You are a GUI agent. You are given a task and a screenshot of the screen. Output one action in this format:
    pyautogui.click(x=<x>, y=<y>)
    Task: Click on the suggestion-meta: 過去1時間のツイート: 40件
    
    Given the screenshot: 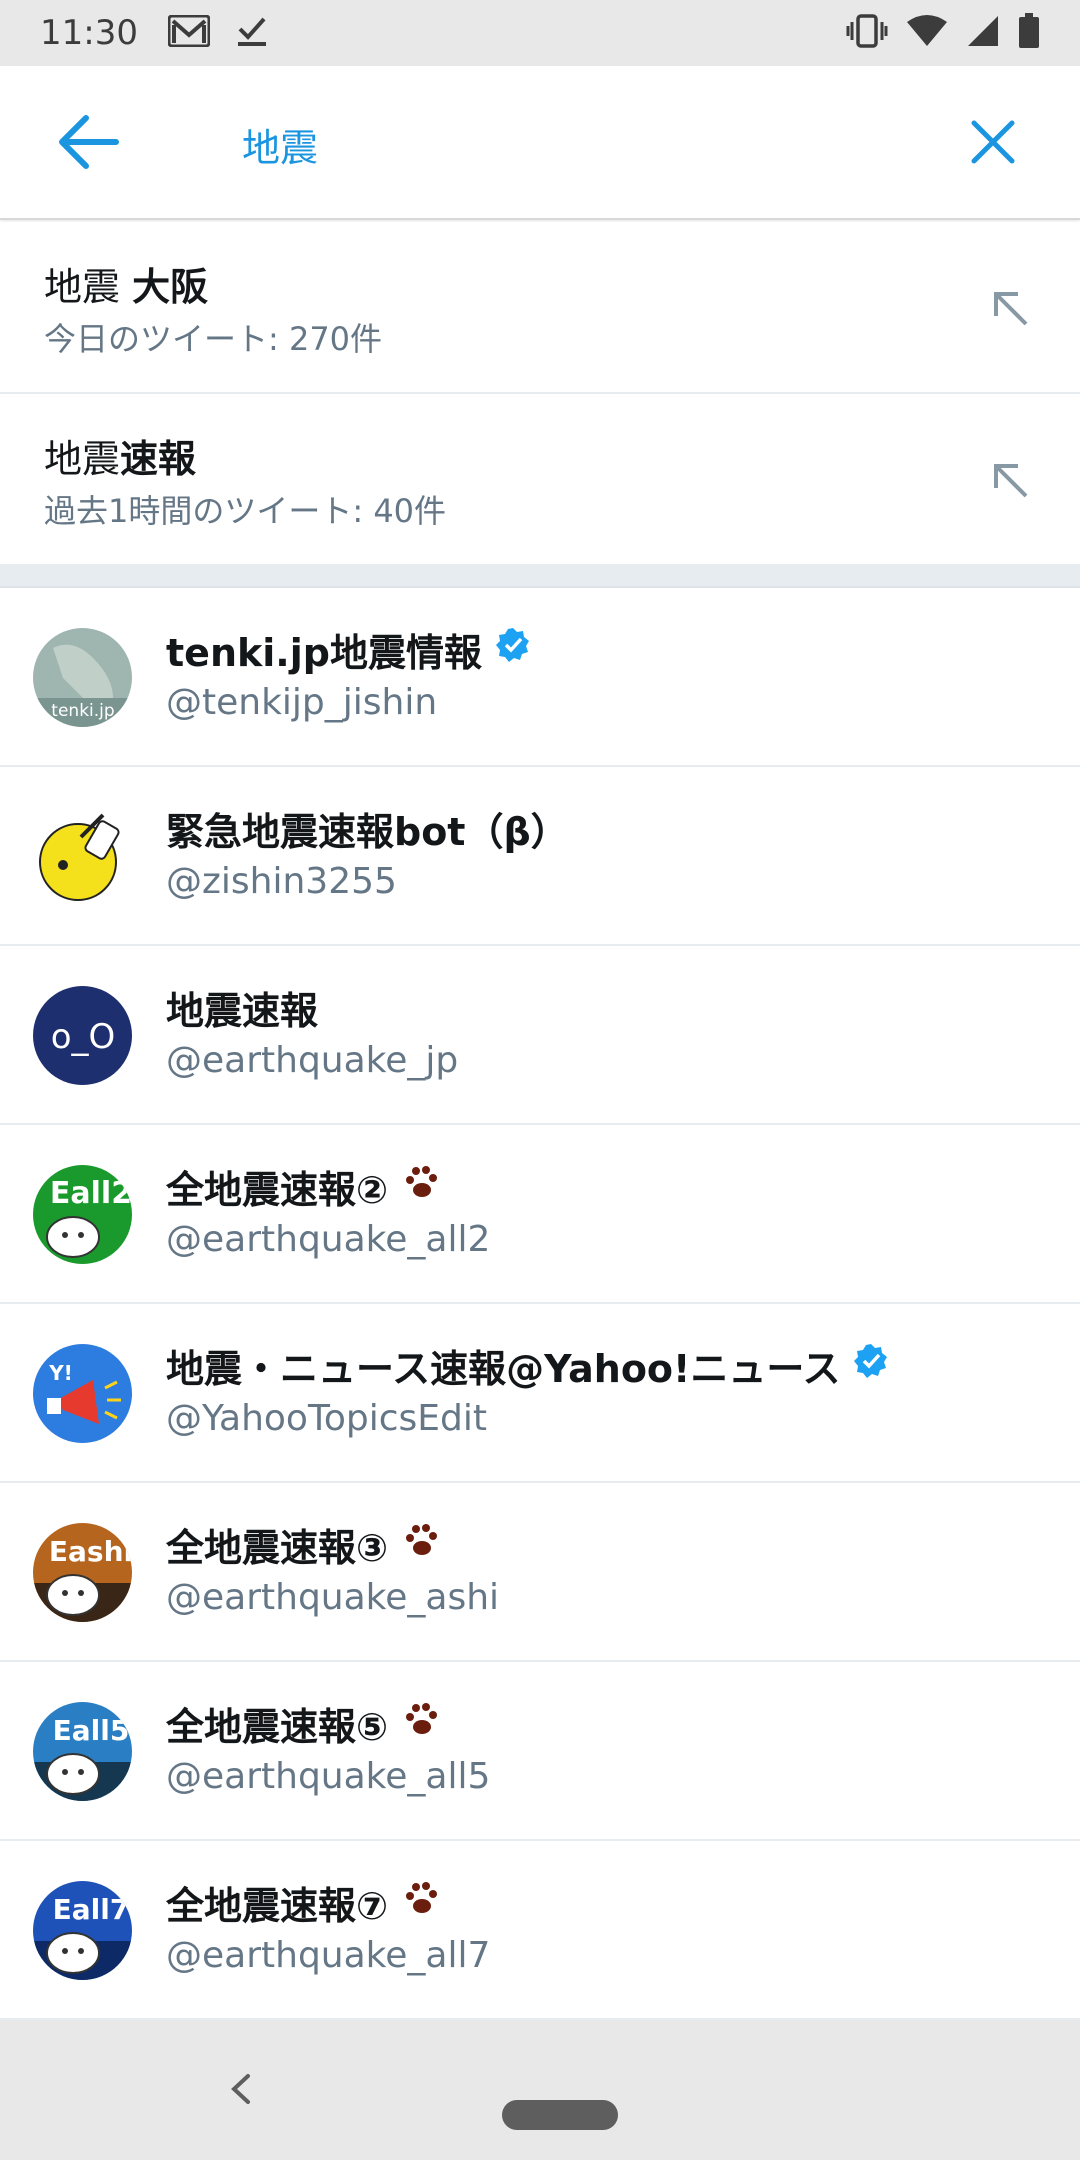 What is the action you would take?
    pyautogui.click(x=245, y=511)
    